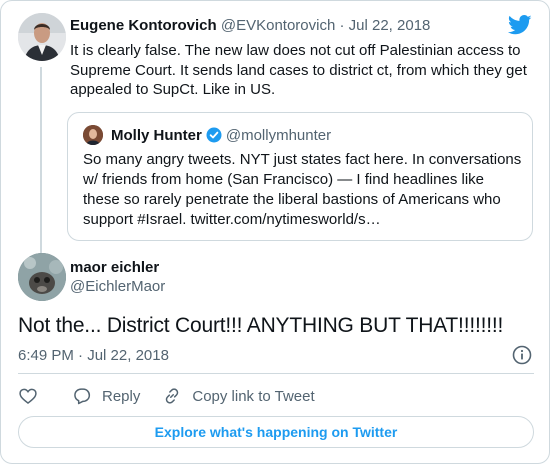 This screenshot has height=464, width=550. Describe the element at coordinates (42, 37) in the screenshot. I see `parent-author-avatar` at that location.